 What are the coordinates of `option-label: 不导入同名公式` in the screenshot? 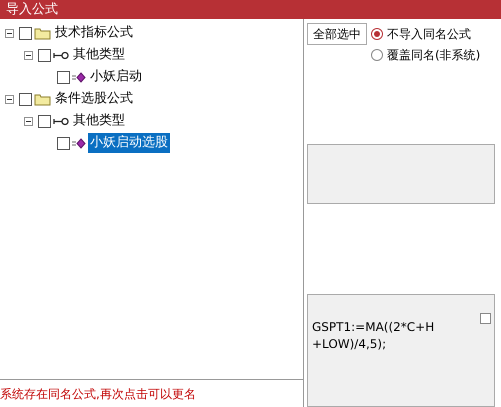 It's located at (429, 34).